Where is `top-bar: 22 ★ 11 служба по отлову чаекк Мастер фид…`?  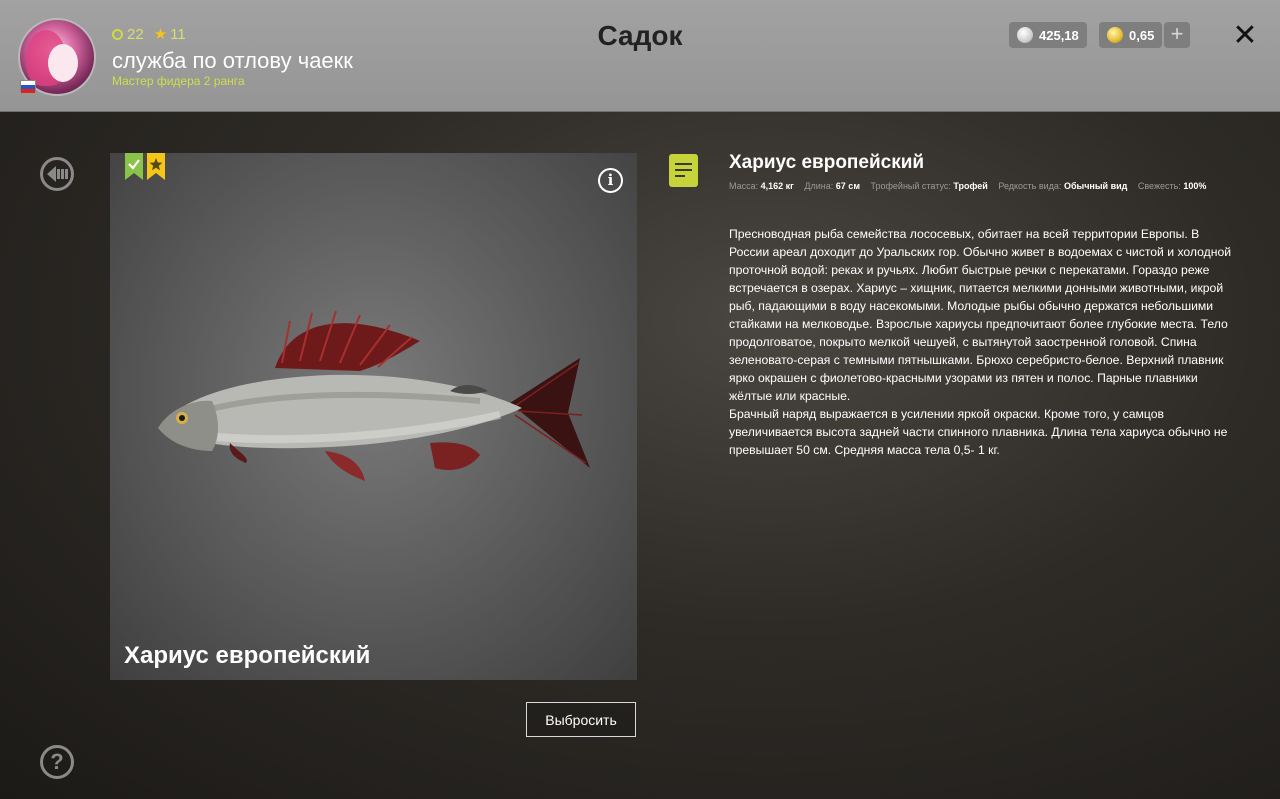 top-bar: 22 ★ 11 служба по отлову чаекк Мастер фид… is located at coordinates (640, 56).